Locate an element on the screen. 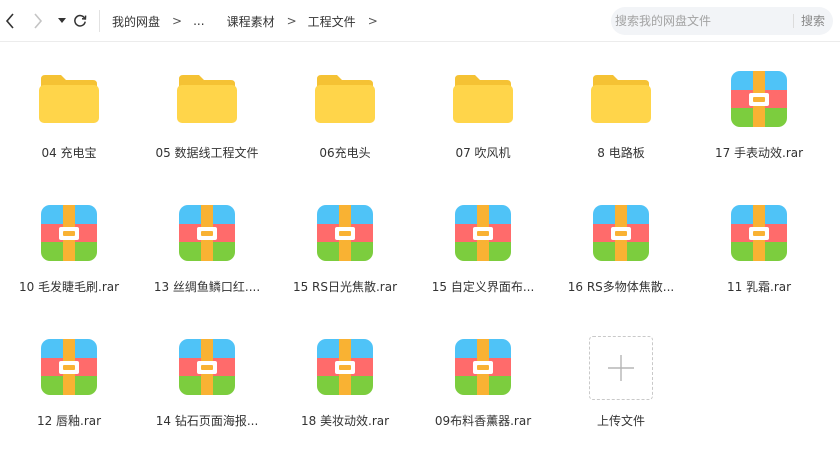 The height and width of the screenshot is (467, 840). file-name: 12 唇釉.rar is located at coordinates (69, 421).